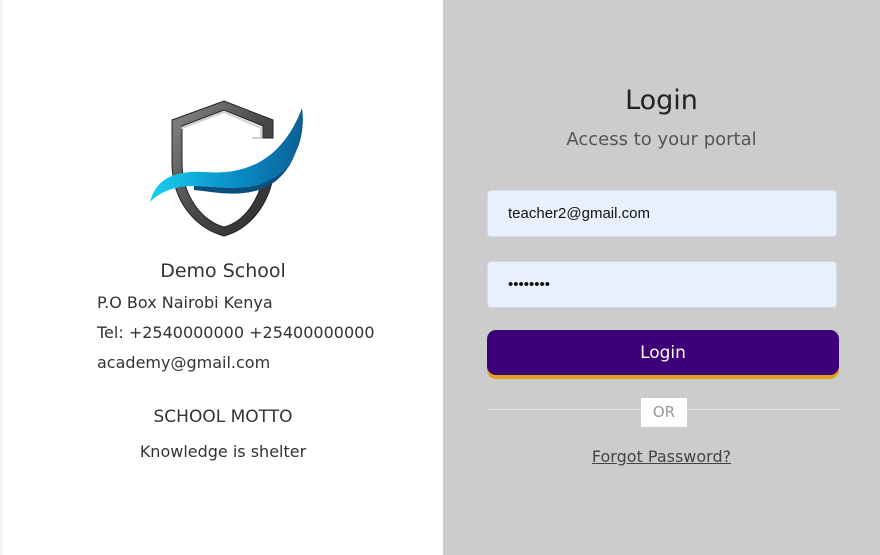 The height and width of the screenshot is (555, 880). What do you see at coordinates (185, 302) in the screenshot?
I see `school-address: P.O Box Nairobi Kenya` at bounding box center [185, 302].